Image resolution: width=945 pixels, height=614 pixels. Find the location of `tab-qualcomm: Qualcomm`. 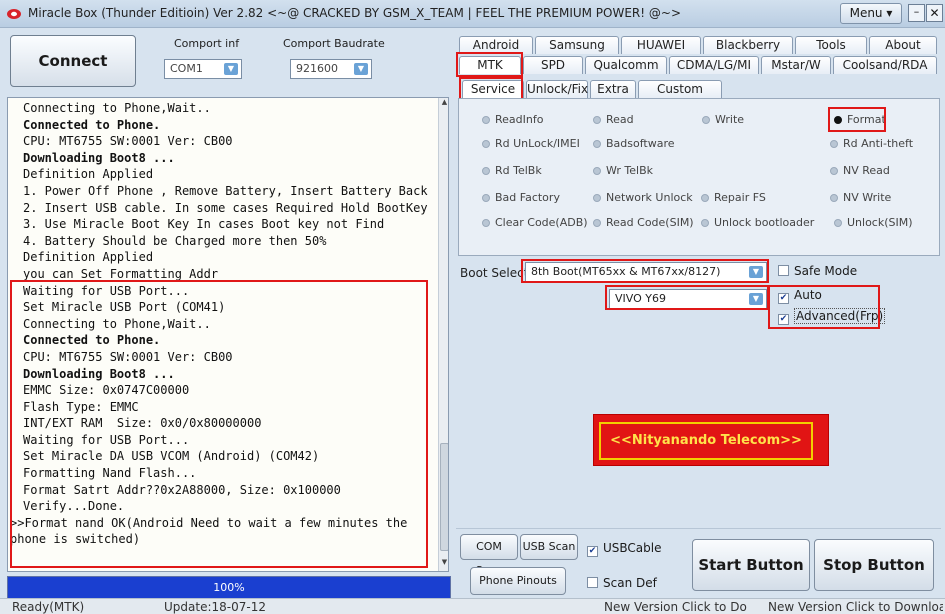

tab-qualcomm: Qualcomm is located at coordinates (626, 65).